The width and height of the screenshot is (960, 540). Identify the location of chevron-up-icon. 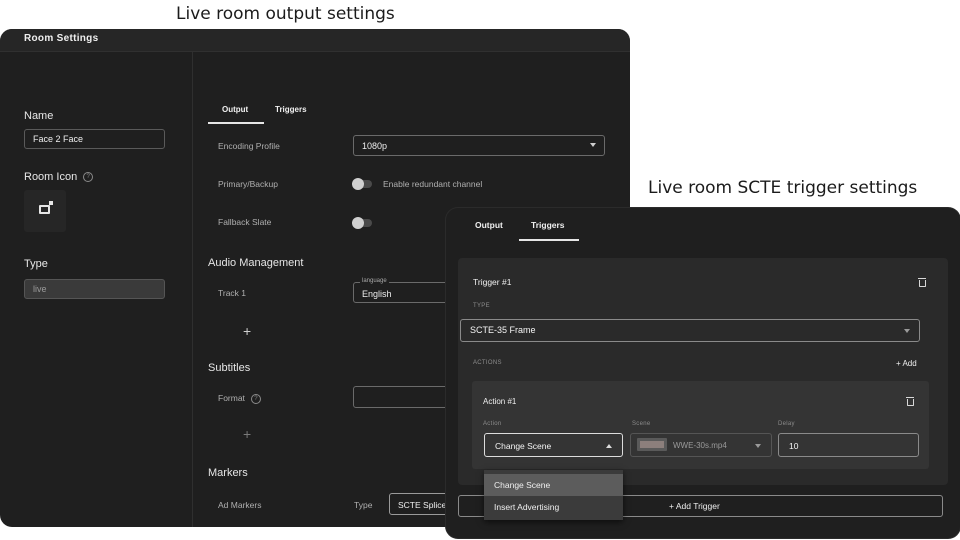
(609, 446).